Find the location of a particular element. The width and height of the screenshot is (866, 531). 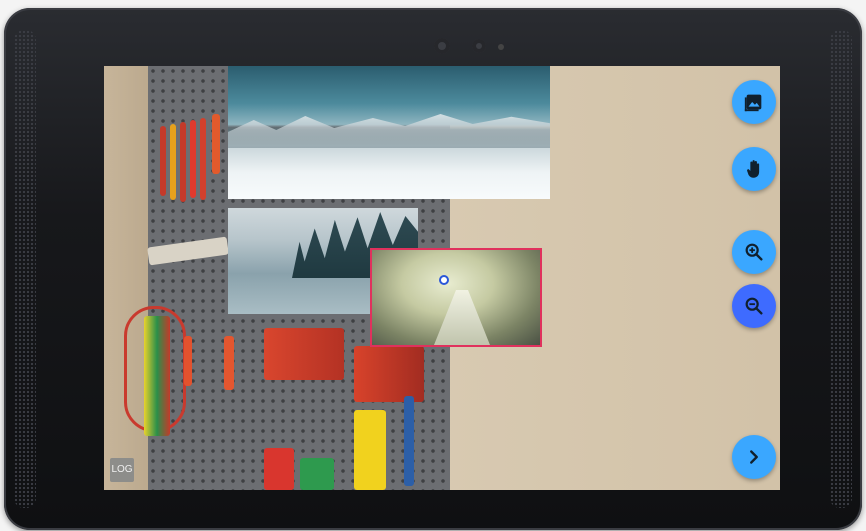

next-button is located at coordinates (754, 457).